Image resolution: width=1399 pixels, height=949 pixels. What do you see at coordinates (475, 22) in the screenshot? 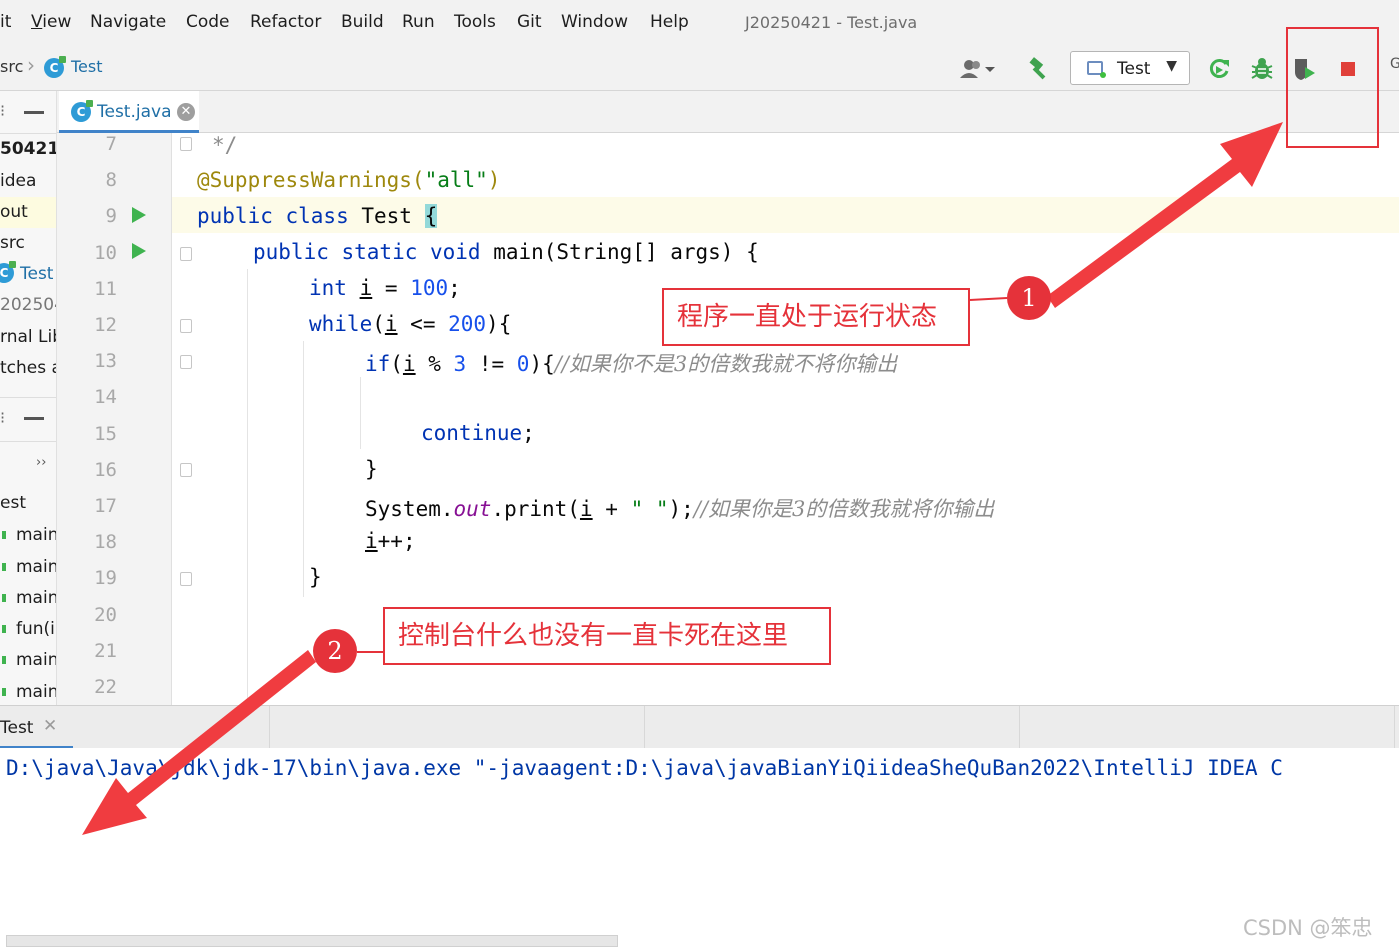
I see `menu-tools: Tools` at bounding box center [475, 22].